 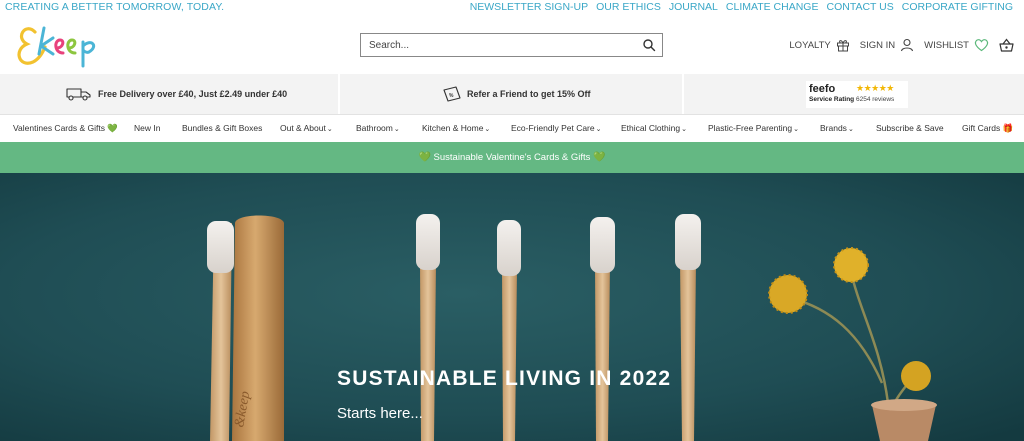 I want to click on feefo-rating-label: Service Rating, so click(x=832, y=99).